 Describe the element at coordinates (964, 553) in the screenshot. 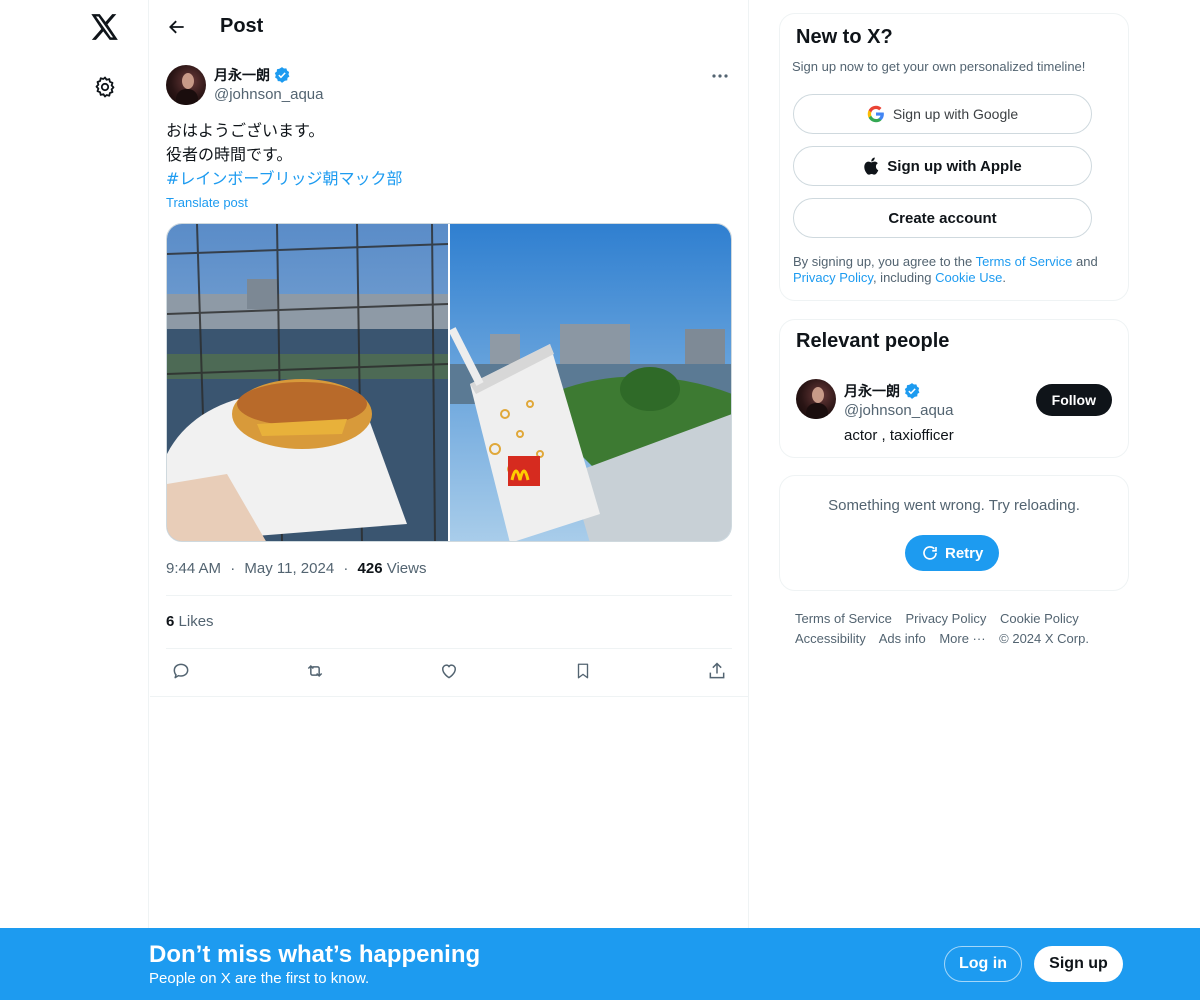

I see `retry-label: Retry` at that location.